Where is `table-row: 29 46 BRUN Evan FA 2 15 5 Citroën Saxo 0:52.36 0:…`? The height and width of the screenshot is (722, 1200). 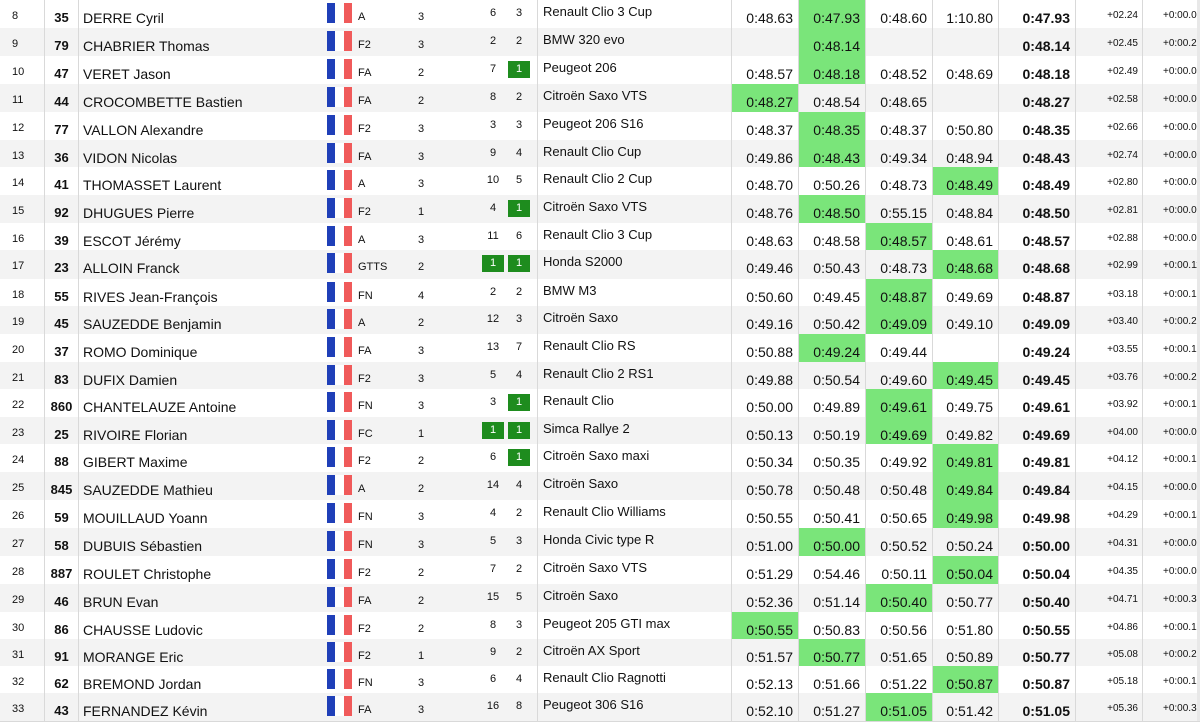 table-row: 29 46 BRUN Evan FA 2 15 5 Citroën Saxo 0:52.36 0:… is located at coordinates (600, 598).